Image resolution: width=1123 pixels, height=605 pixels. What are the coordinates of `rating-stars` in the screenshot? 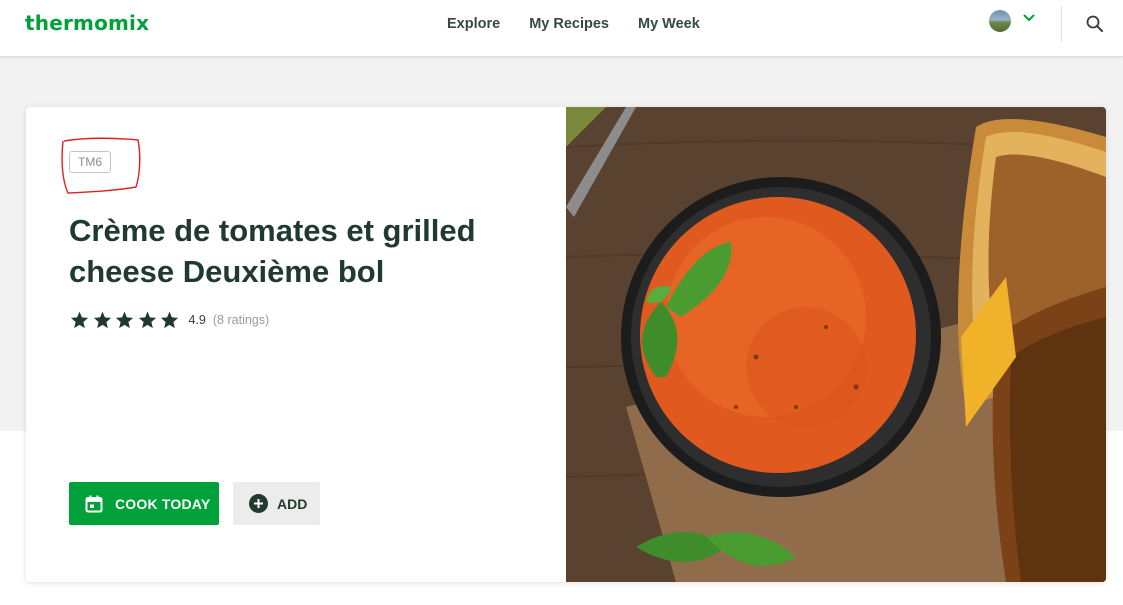 It's located at (125, 320).